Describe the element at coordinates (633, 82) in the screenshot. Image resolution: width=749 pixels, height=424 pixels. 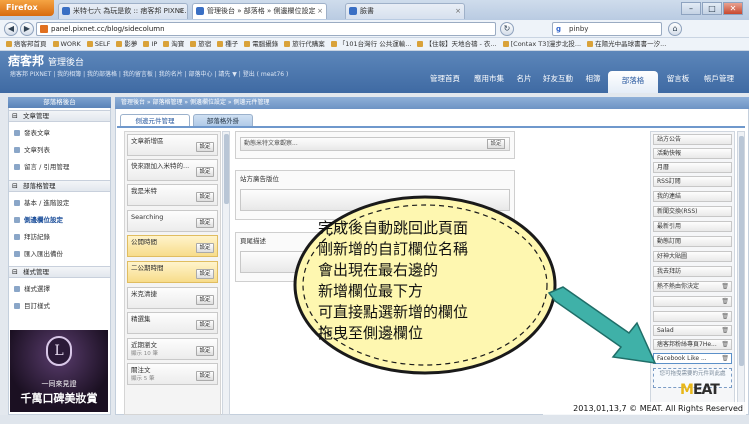
I see `nav-blog: 部落格` at that location.